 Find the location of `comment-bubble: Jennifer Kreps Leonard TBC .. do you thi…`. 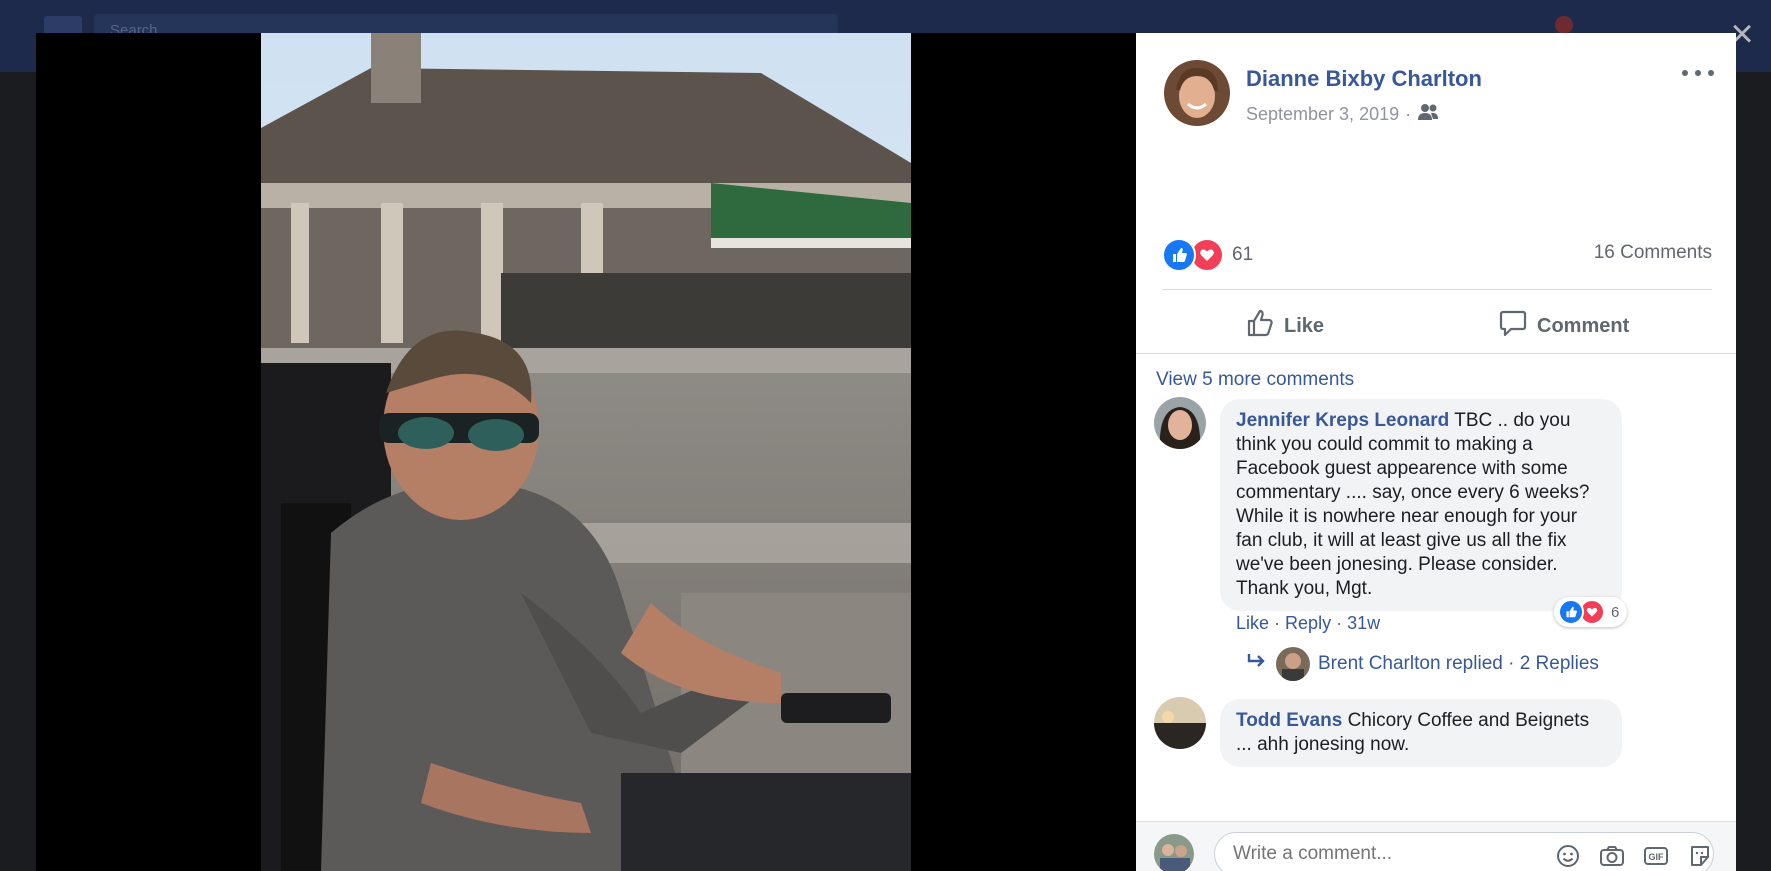

comment-bubble: Jennifer Kreps Leonard TBC .. do you thi… is located at coordinates (1421, 505).